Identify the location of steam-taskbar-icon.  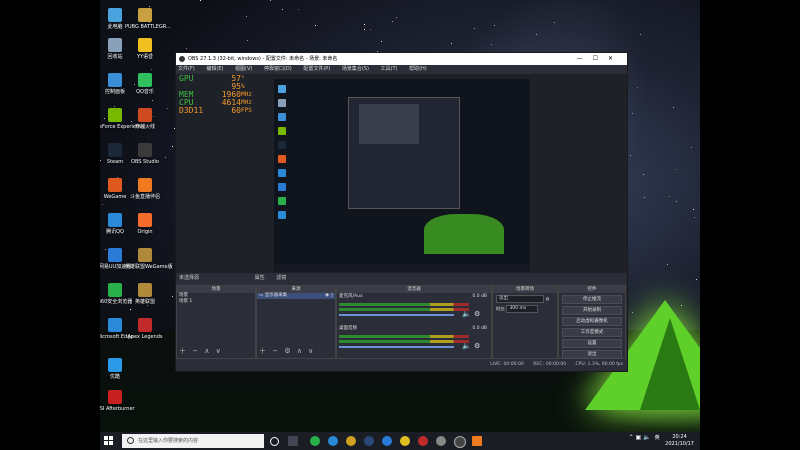
(369, 441).